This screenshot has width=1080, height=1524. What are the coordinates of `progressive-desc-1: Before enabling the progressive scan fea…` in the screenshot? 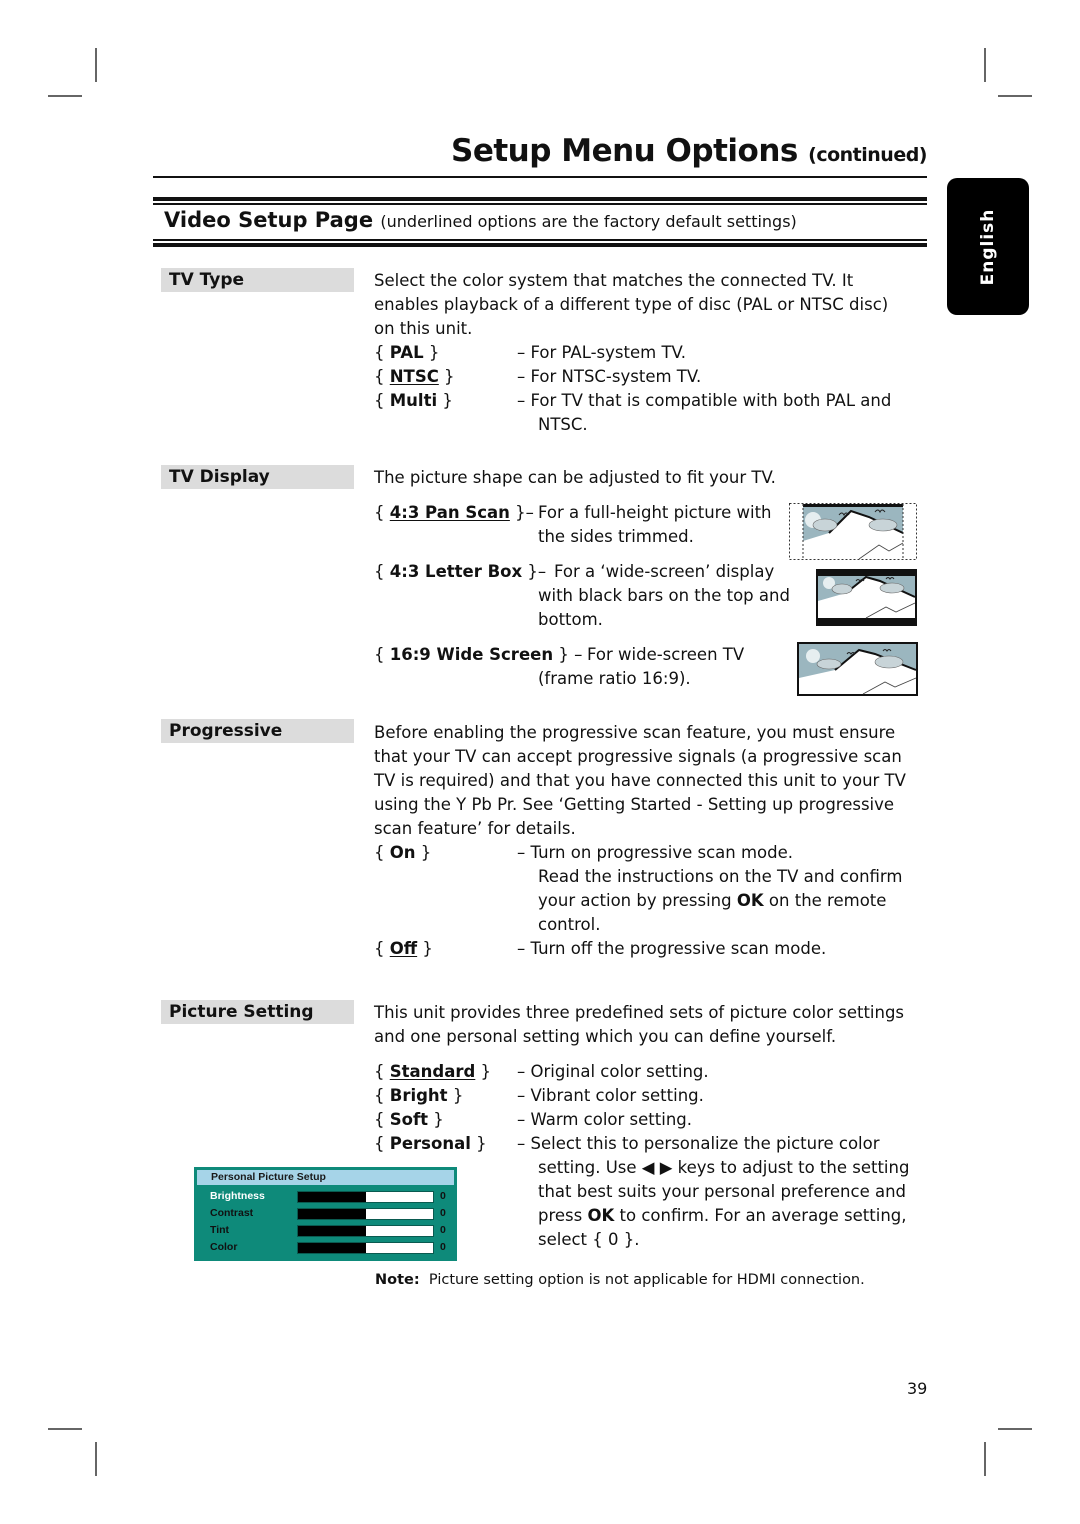 It's located at (635, 732).